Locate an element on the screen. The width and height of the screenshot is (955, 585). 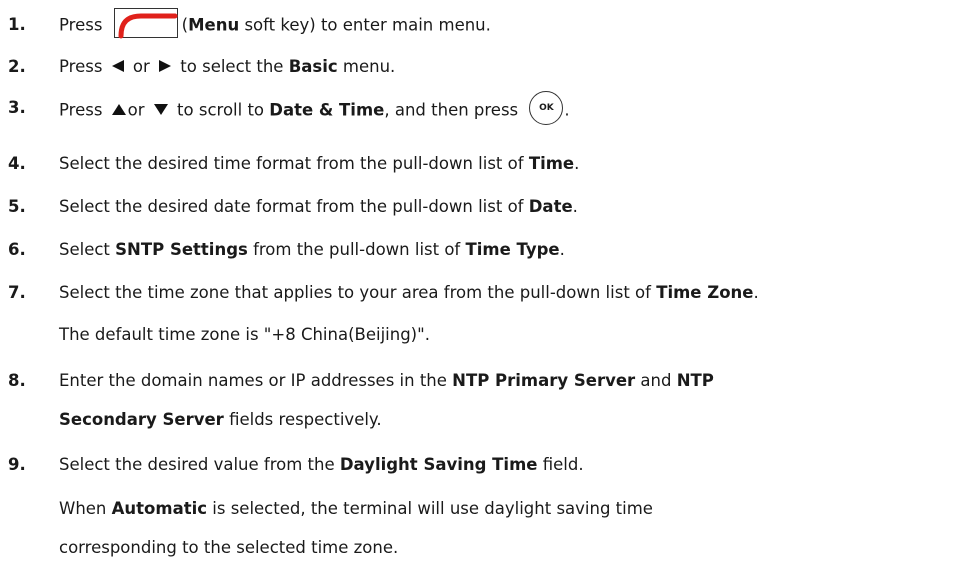
text-fragment: Select is located at coordinates (87, 249).